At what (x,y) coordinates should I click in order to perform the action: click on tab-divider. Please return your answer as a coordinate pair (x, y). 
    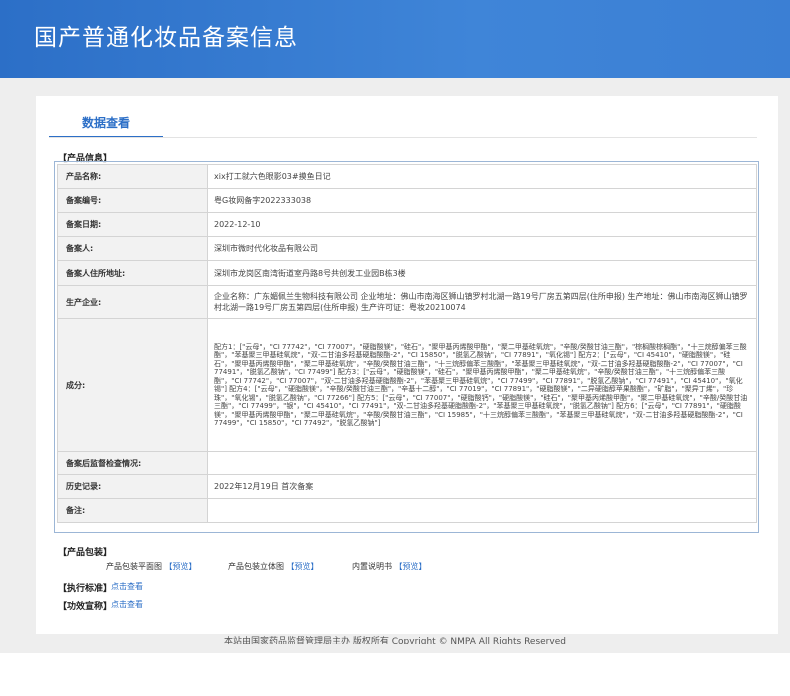
    Looking at the image, I should click on (403, 137).